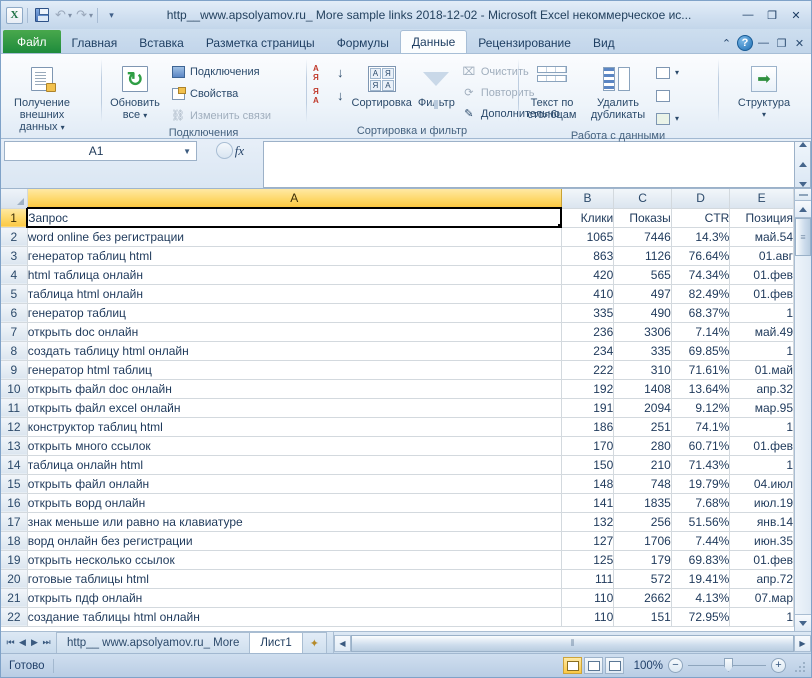  I want to click on row-header-4: 4, so click(14, 275).